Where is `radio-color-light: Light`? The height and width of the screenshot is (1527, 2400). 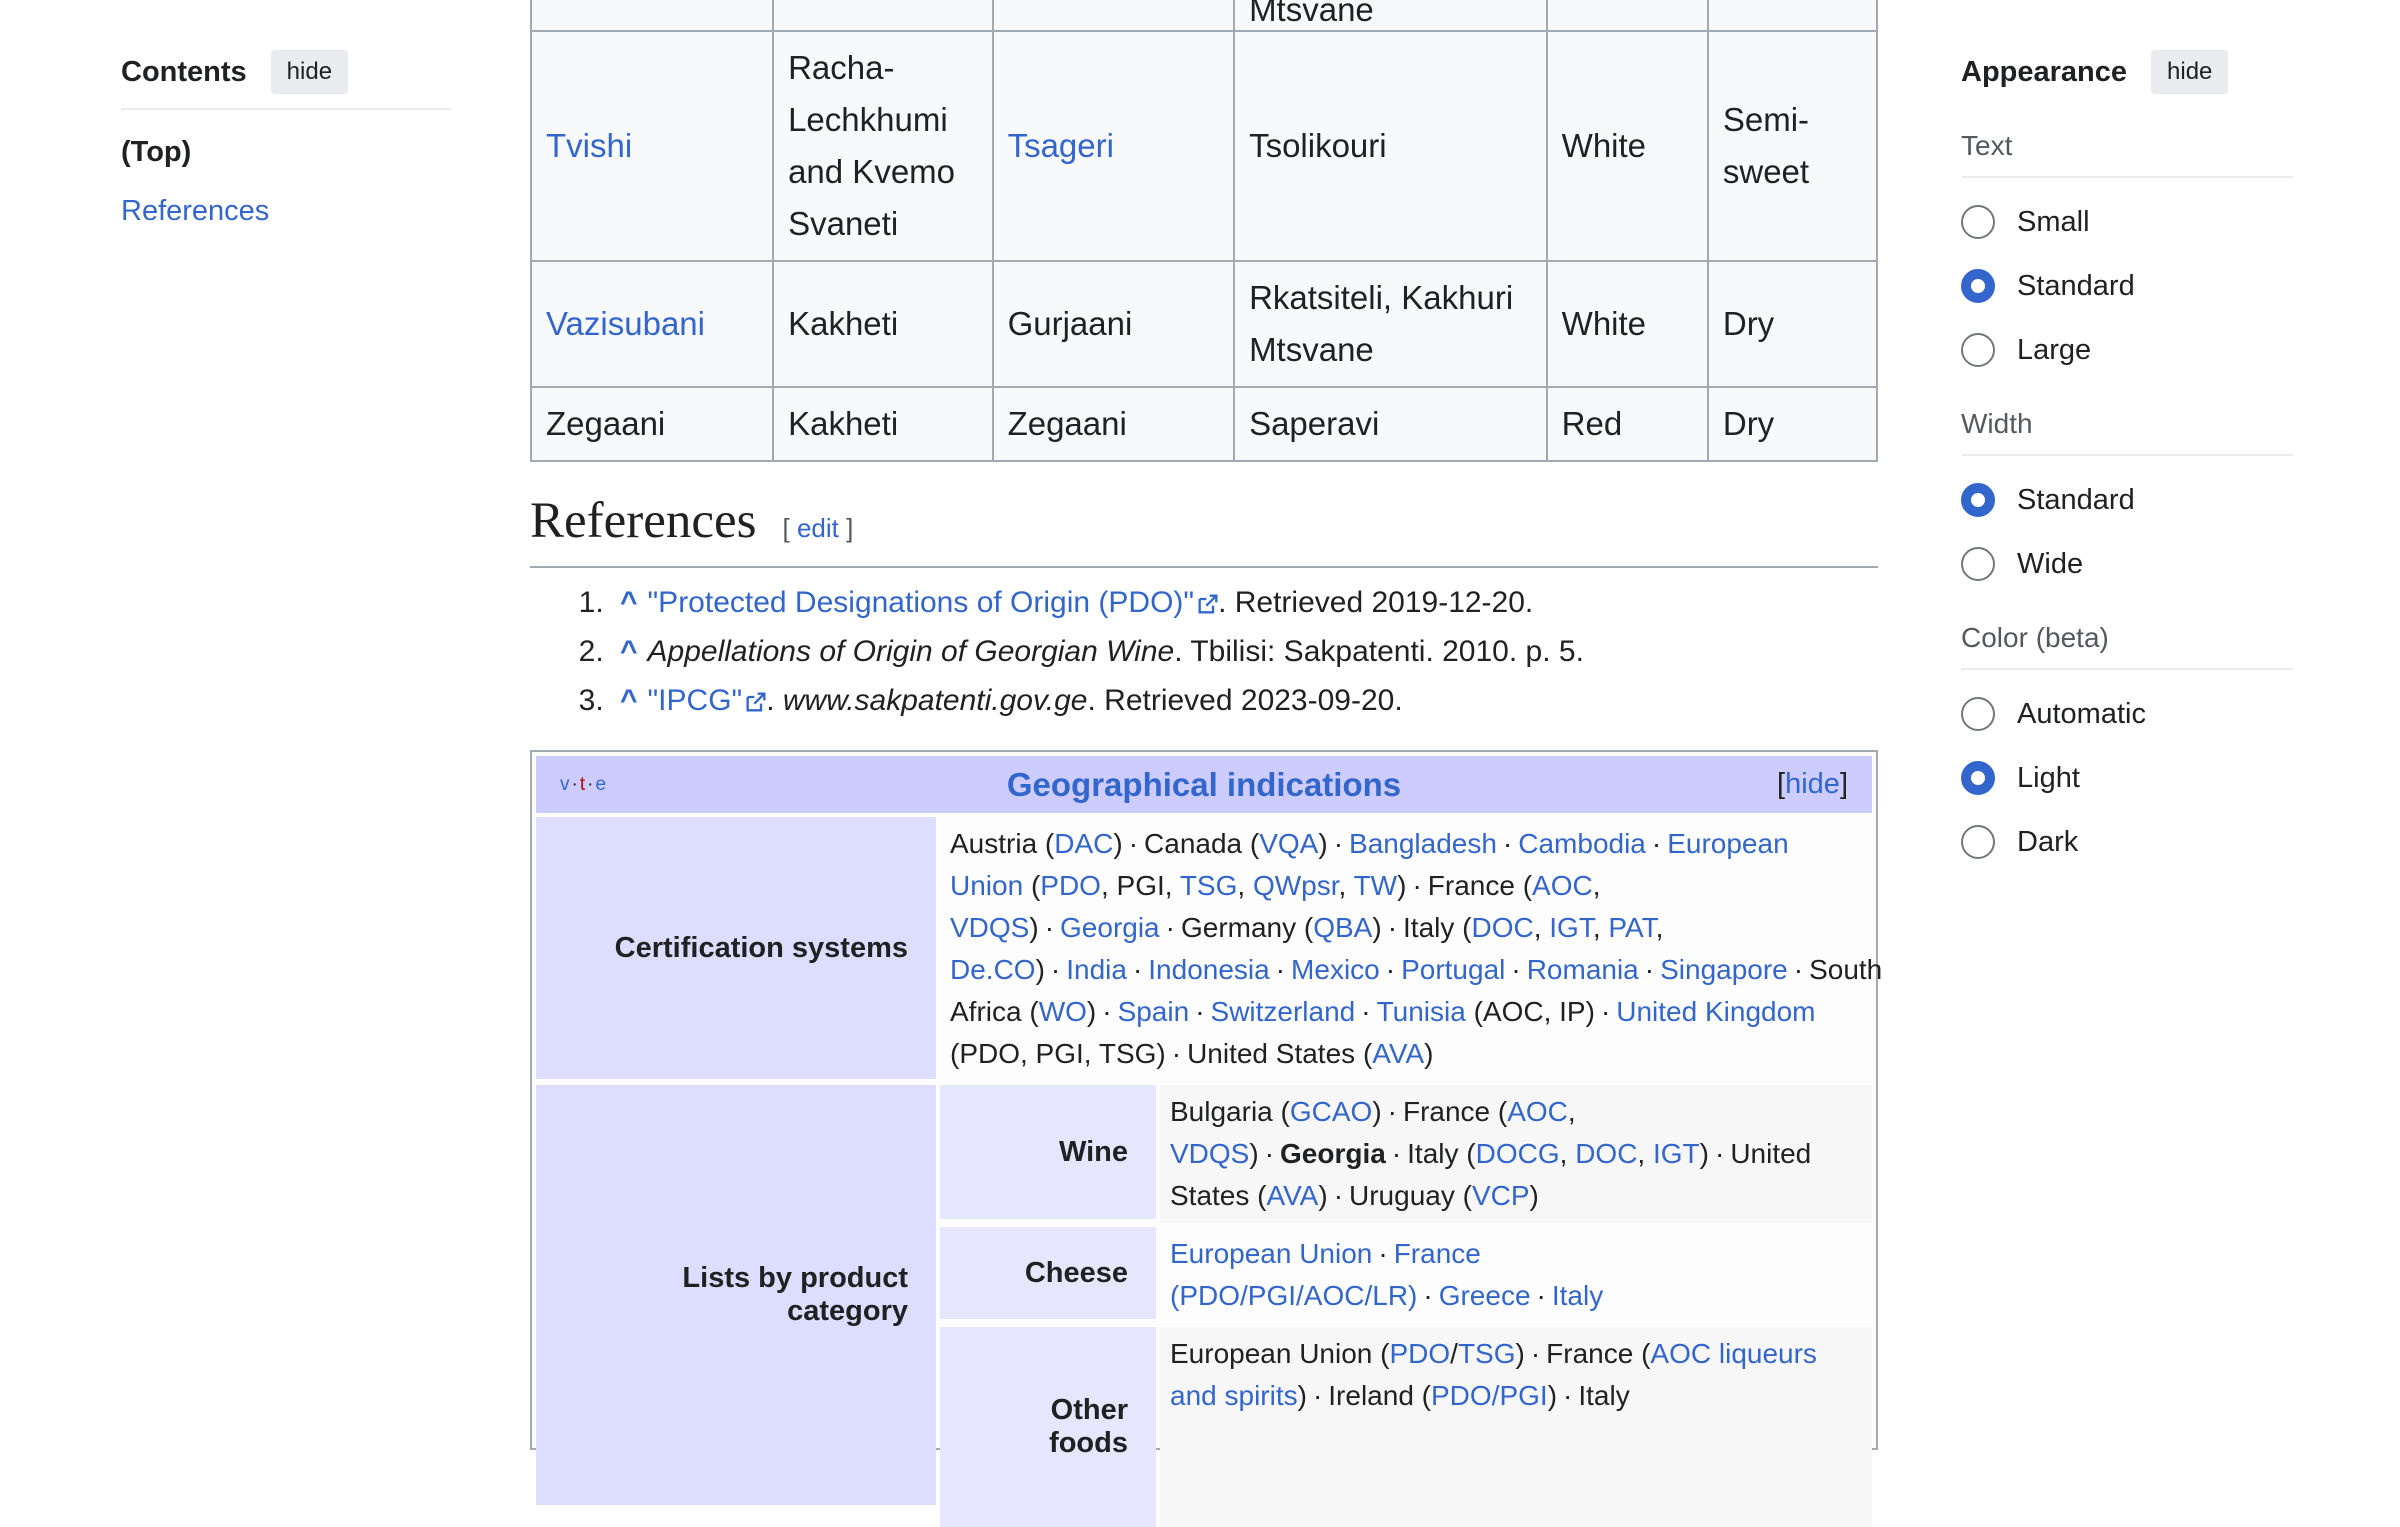 radio-color-light: Light is located at coordinates (2127, 778).